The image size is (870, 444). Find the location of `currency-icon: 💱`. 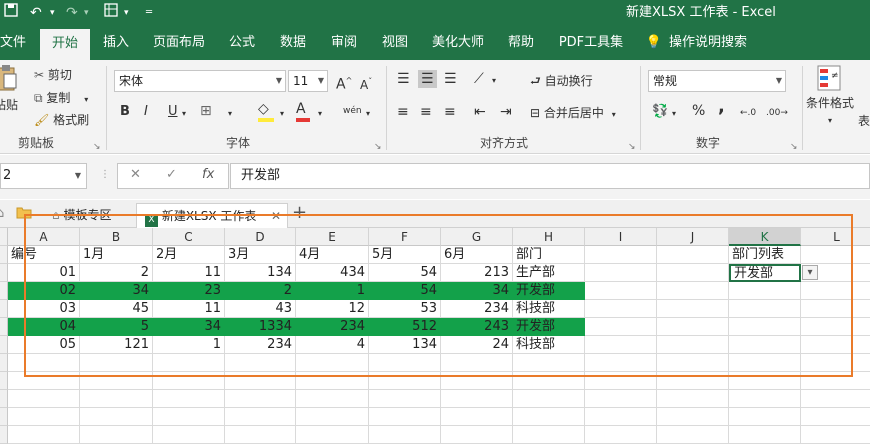

currency-icon: 💱 is located at coordinates (660, 112).